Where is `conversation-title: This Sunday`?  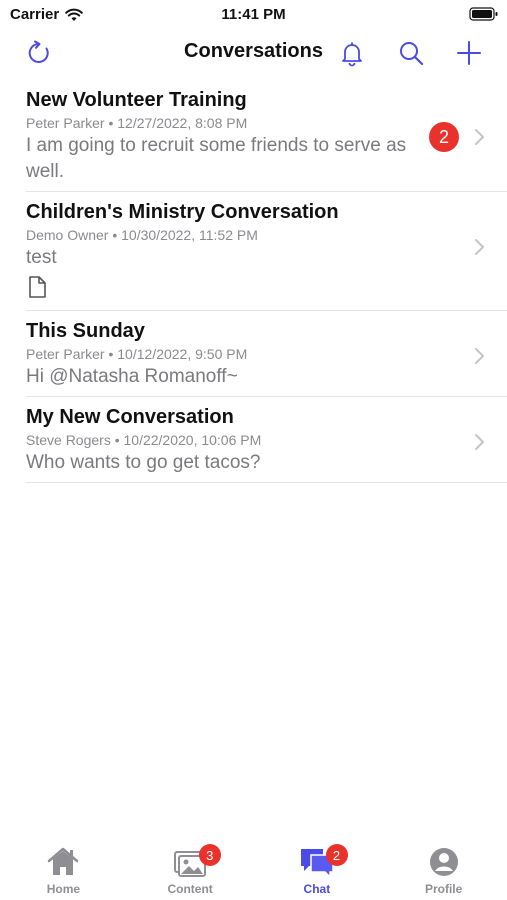 conversation-title: This Sunday is located at coordinates (85, 331).